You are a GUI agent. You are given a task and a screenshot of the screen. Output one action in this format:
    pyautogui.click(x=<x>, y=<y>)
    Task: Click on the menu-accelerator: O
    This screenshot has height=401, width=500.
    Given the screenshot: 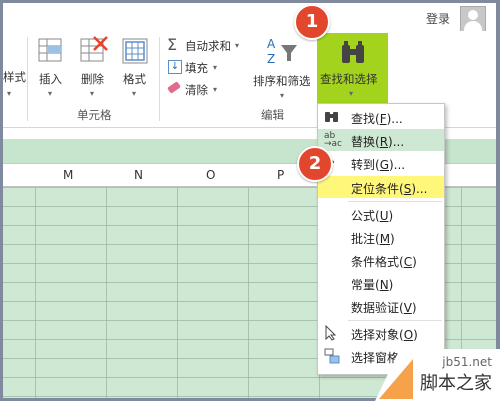 What is the action you would take?
    pyautogui.click(x=408, y=335)
    